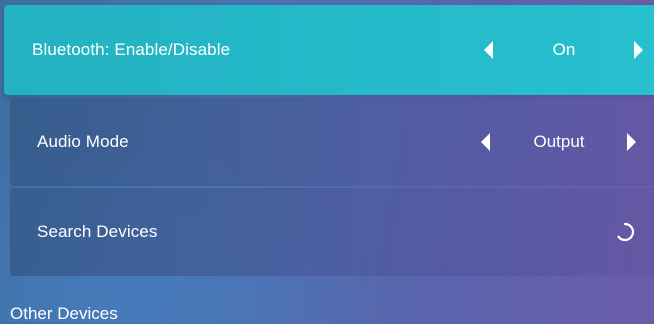  Describe the element at coordinates (559, 141) in the screenshot. I see `audio-mode-value: Output` at that location.